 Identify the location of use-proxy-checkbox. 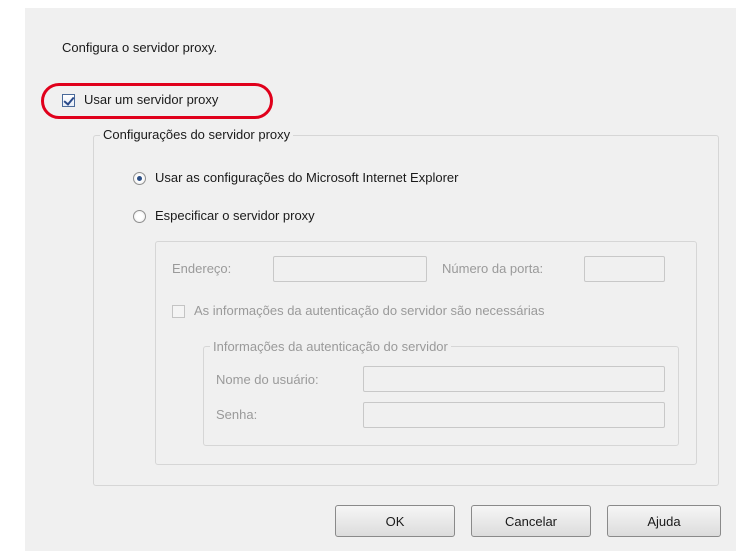
(68, 100).